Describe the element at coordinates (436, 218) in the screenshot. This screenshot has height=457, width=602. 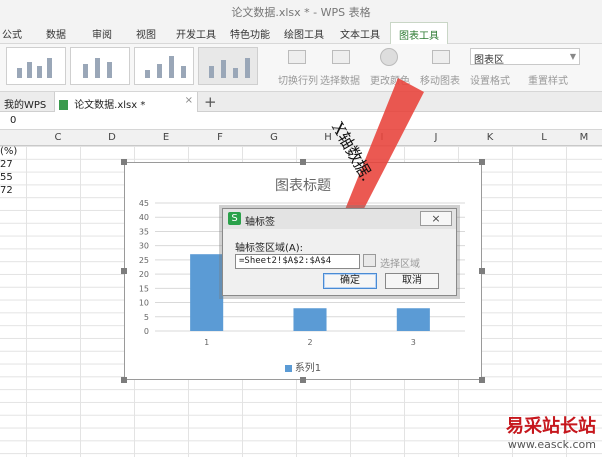
I see `close-button: ×` at that location.